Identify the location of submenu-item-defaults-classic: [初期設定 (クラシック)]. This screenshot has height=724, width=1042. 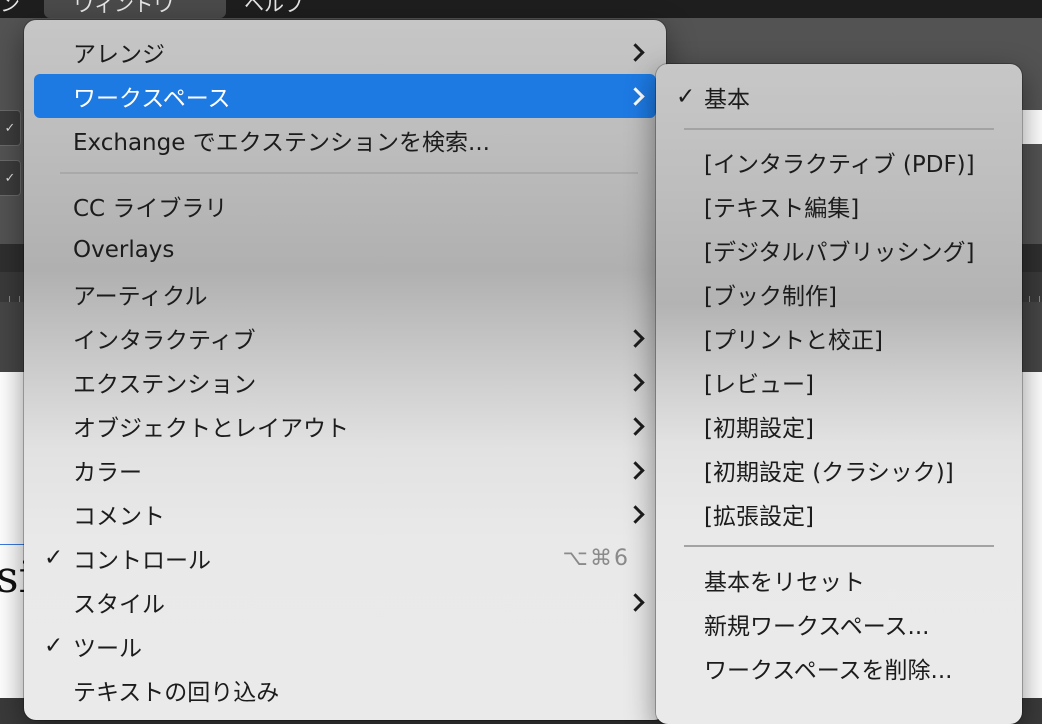
(839, 470).